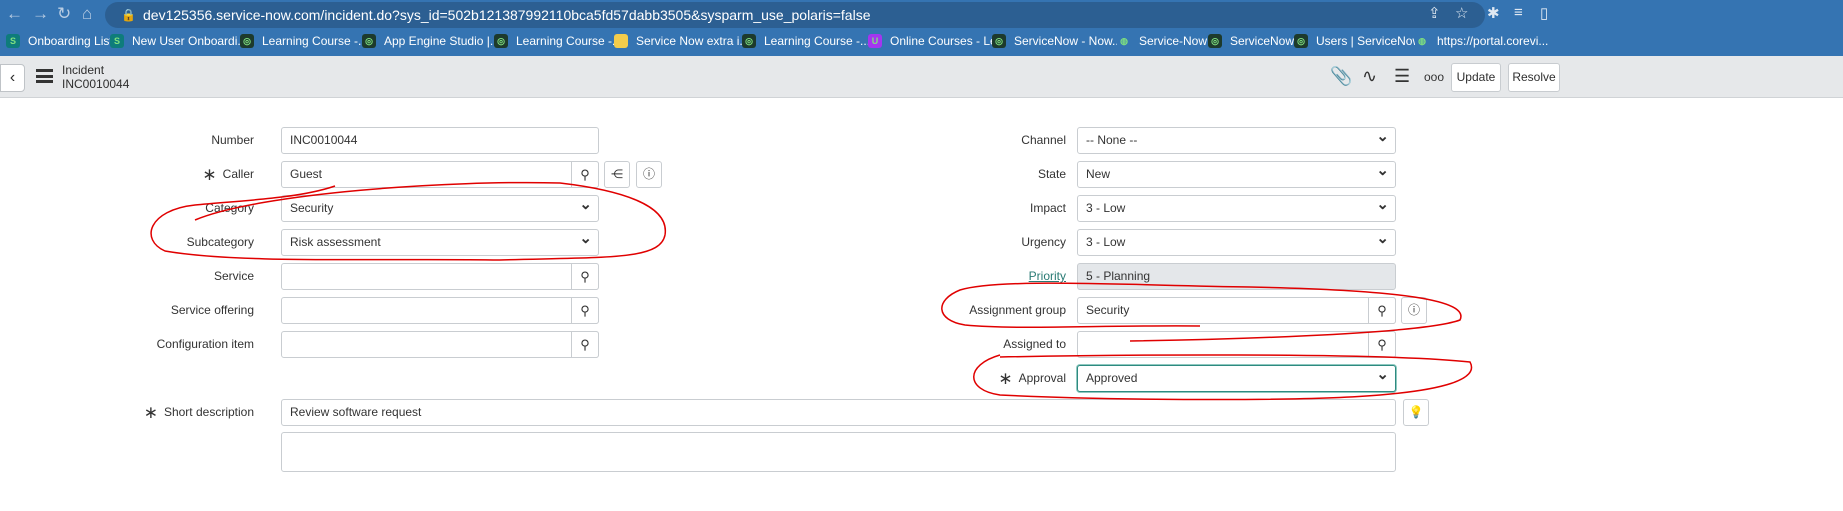  Describe the element at coordinates (1434, 77) in the screenshot. I see `more-options-icon: ooo` at that location.